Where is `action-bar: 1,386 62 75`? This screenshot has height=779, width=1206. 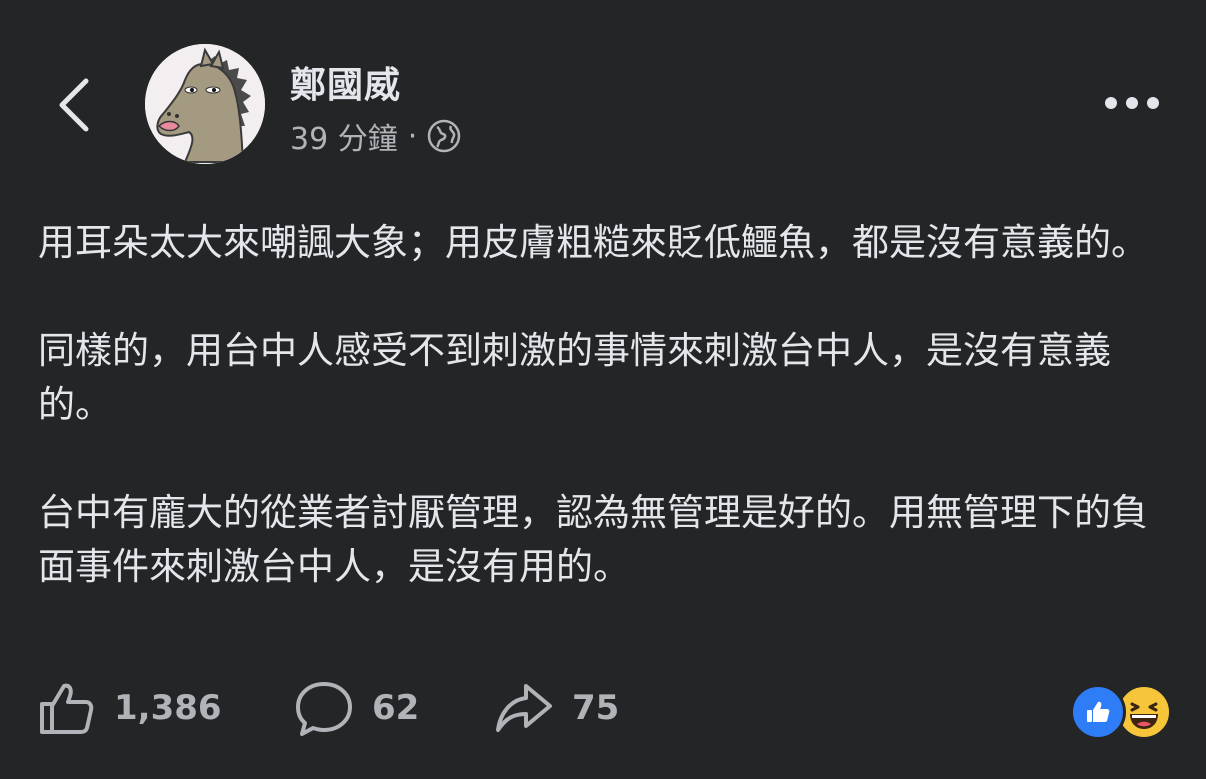
action-bar: 1,386 62 75 is located at coordinates (327, 708).